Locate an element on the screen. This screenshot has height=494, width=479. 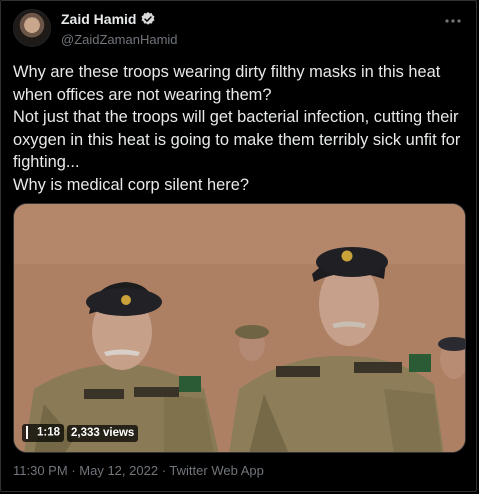
video-info: 1:18 2,333 views is located at coordinates (80, 433).